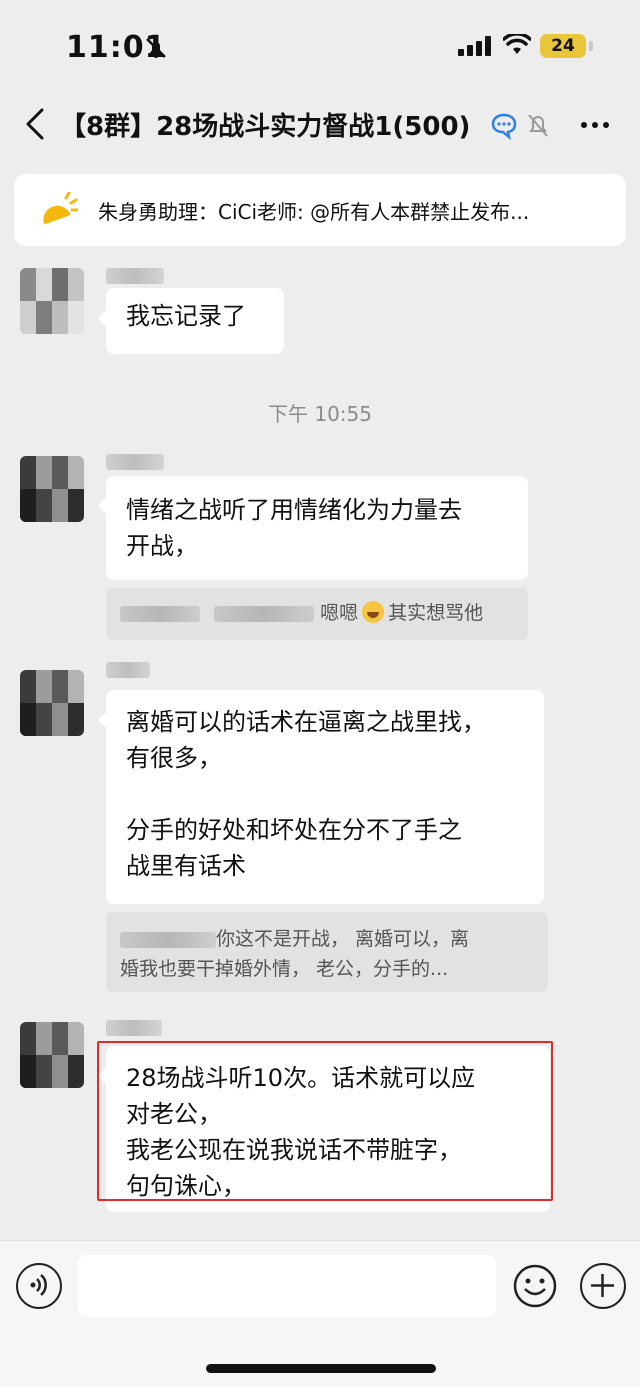 Image resolution: width=640 pixels, height=1387 pixels. I want to click on message-text: 我忘记录了, so click(186, 316).